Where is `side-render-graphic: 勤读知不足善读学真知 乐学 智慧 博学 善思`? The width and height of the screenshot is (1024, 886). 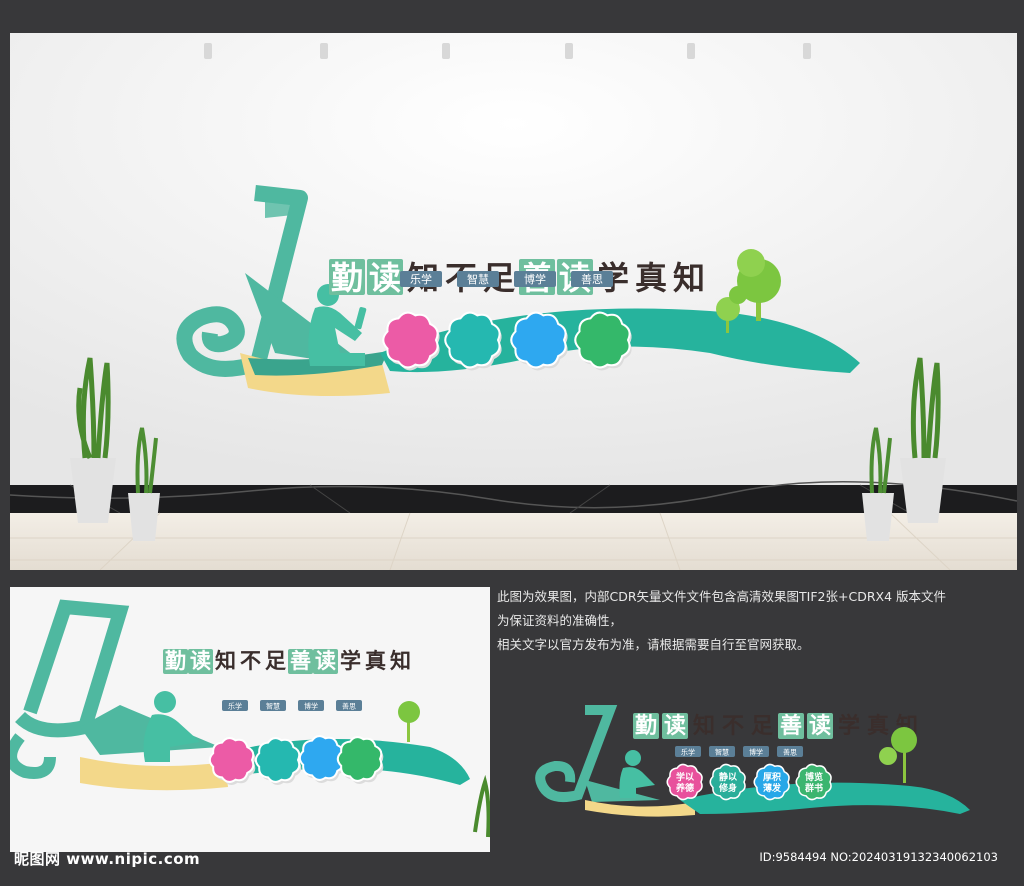
side-render-graphic: 勤读知不足善读学真知 乐学 智慧 博学 善思 is located at coordinates (250, 719).